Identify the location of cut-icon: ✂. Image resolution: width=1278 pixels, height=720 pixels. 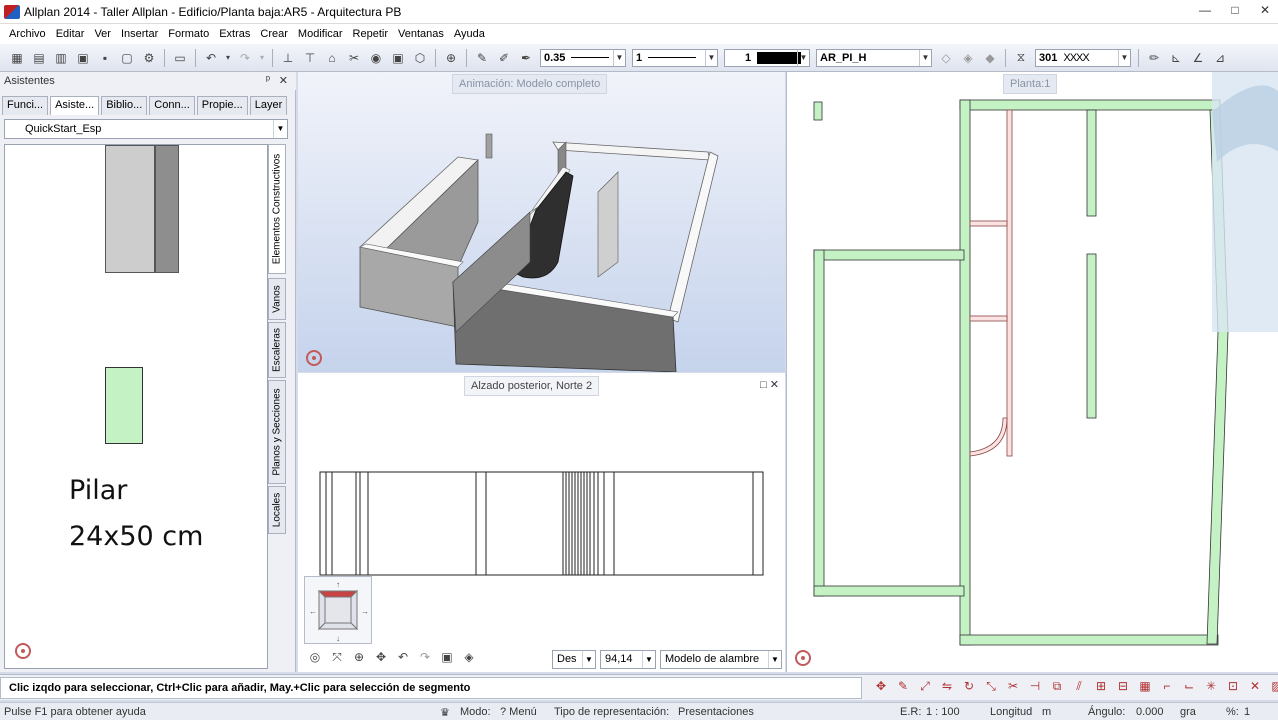
(354, 58).